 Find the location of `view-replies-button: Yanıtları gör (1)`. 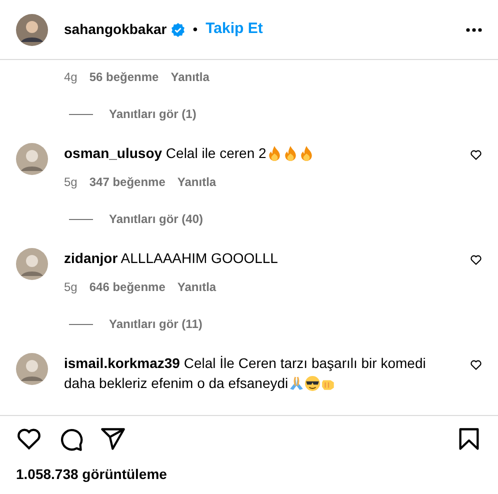

view-replies-button: Yanıtları gör (1) is located at coordinates (152, 114).